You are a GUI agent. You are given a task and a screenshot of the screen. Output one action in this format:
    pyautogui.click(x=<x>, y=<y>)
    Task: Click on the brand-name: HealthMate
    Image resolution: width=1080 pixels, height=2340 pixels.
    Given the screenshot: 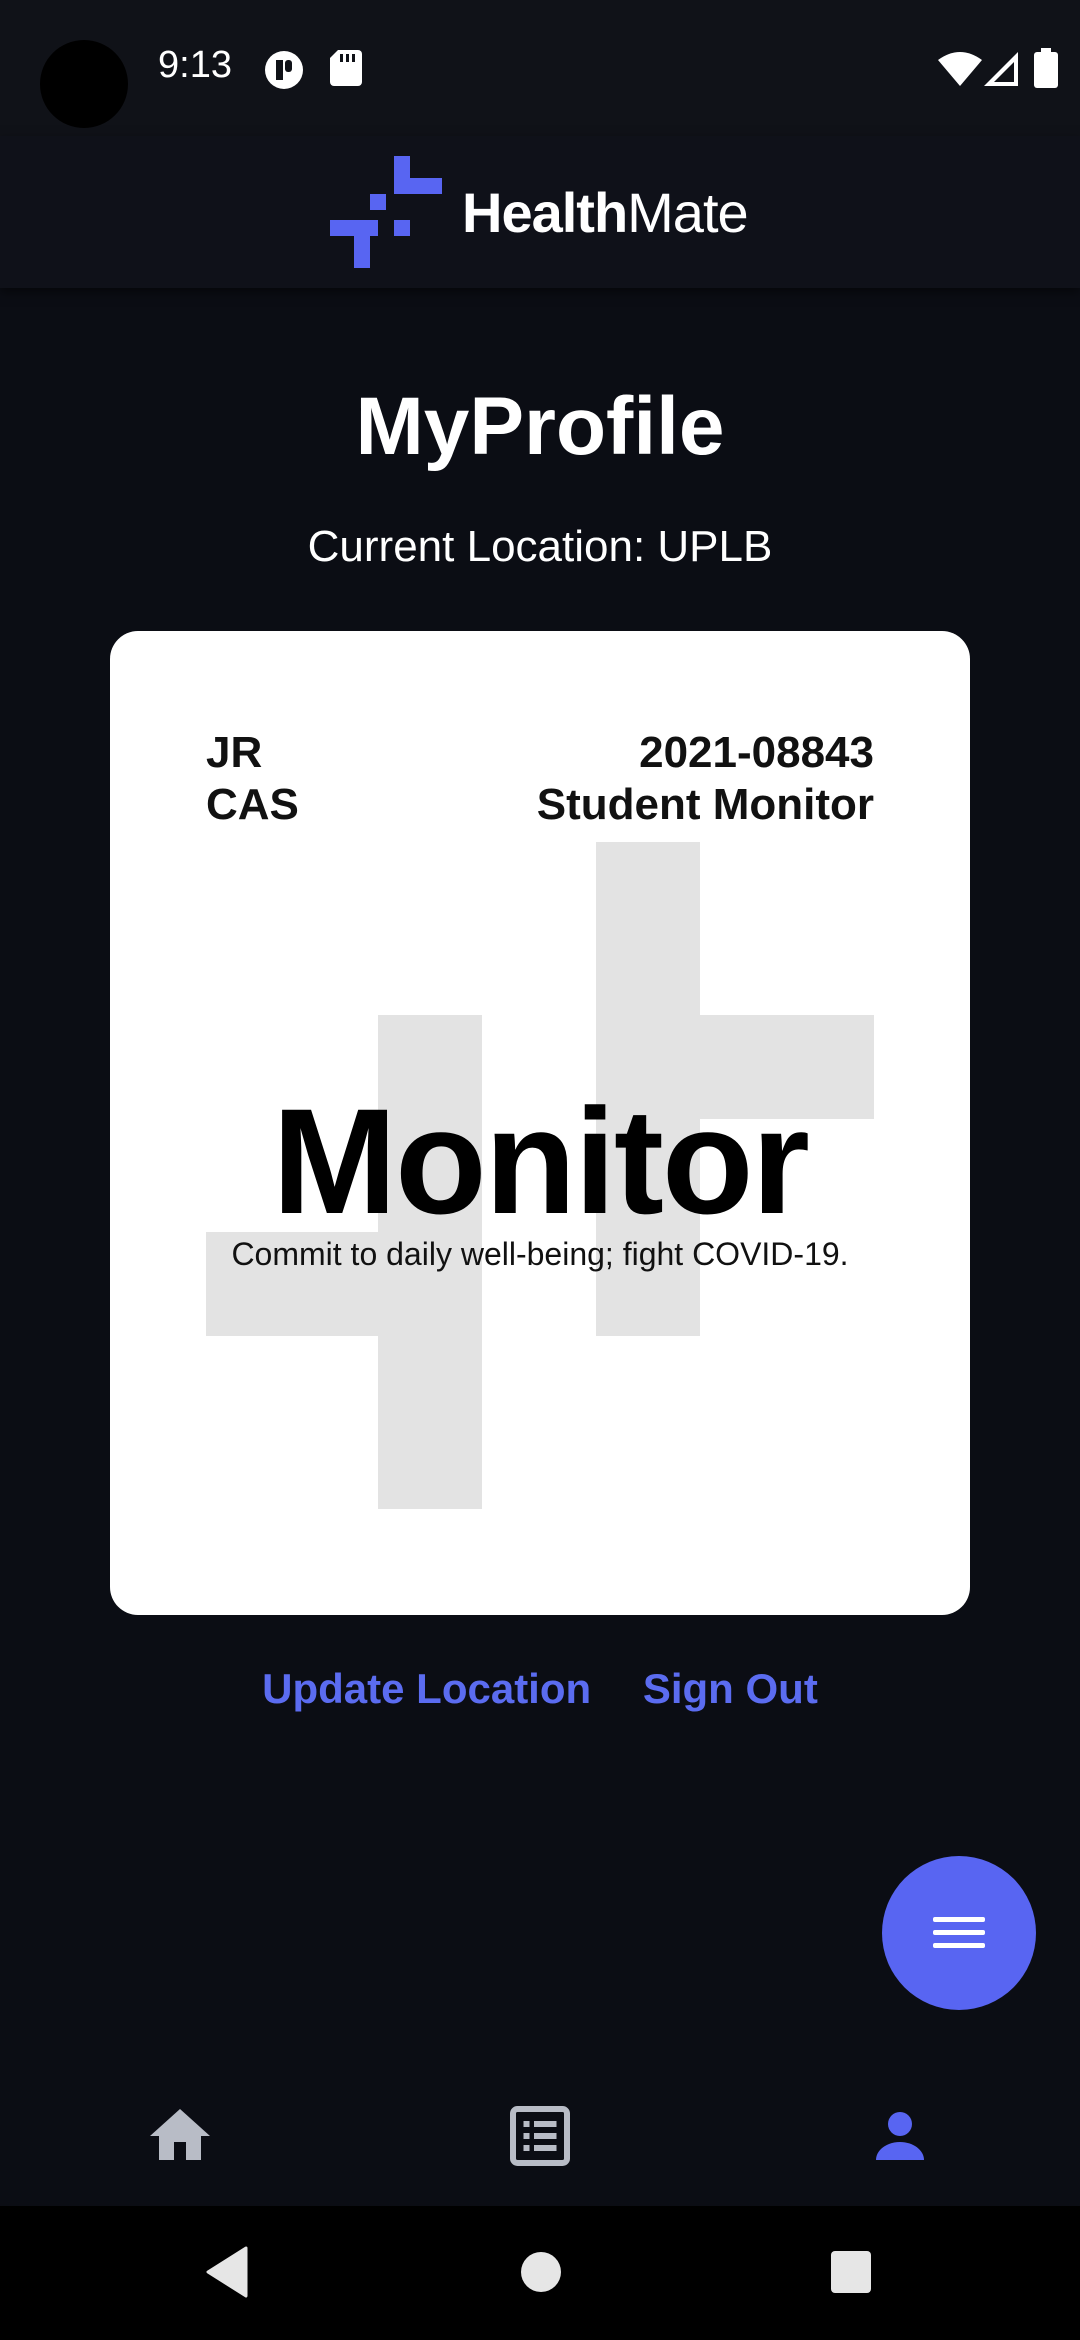 What is the action you would take?
    pyautogui.click(x=605, y=212)
    